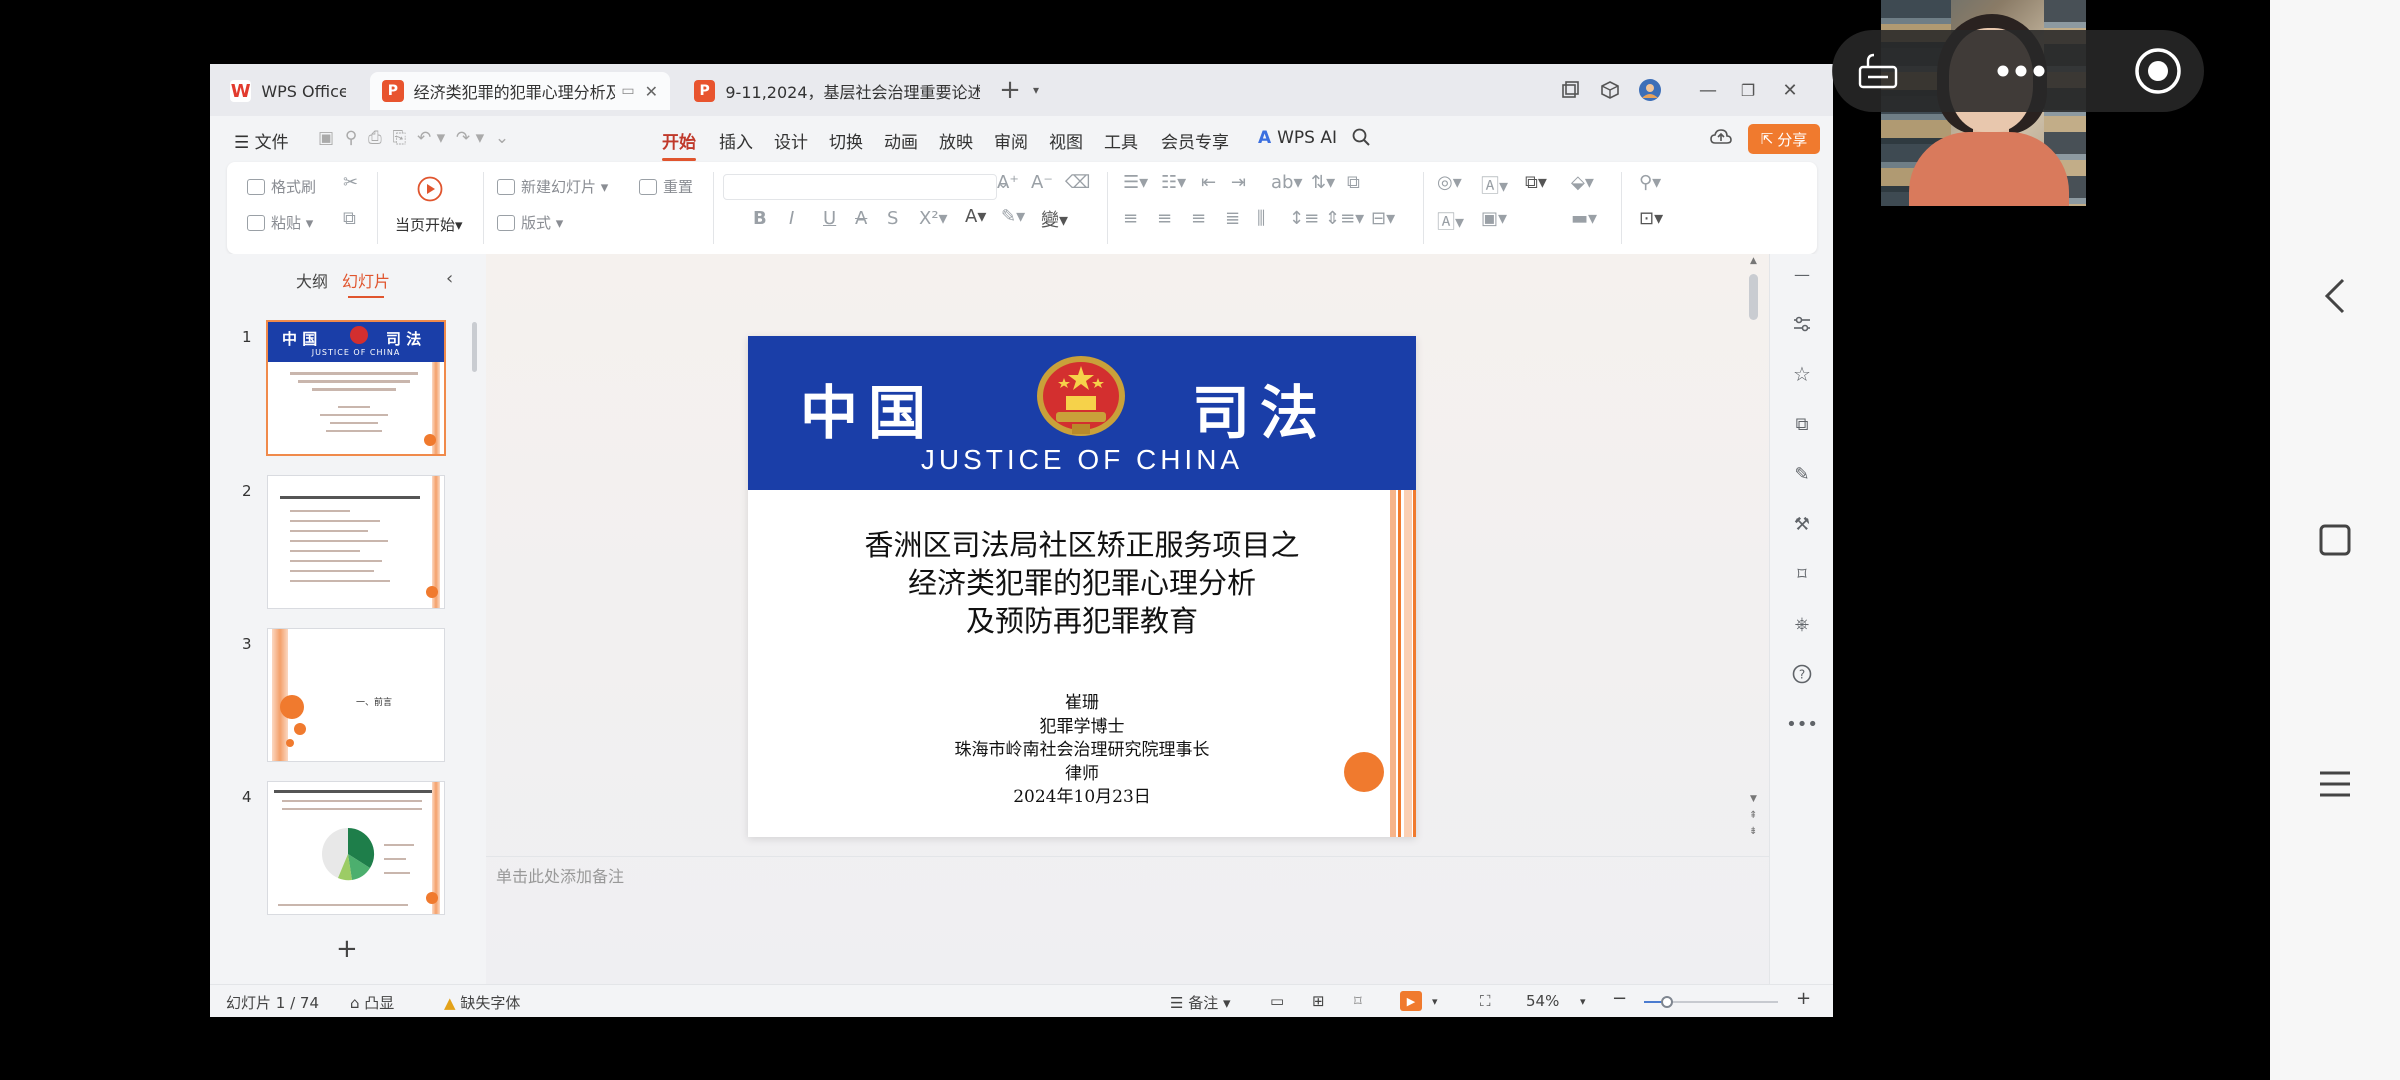 The image size is (2400, 1080). I want to click on share-button: ⇱ 分享, so click(1784, 139).